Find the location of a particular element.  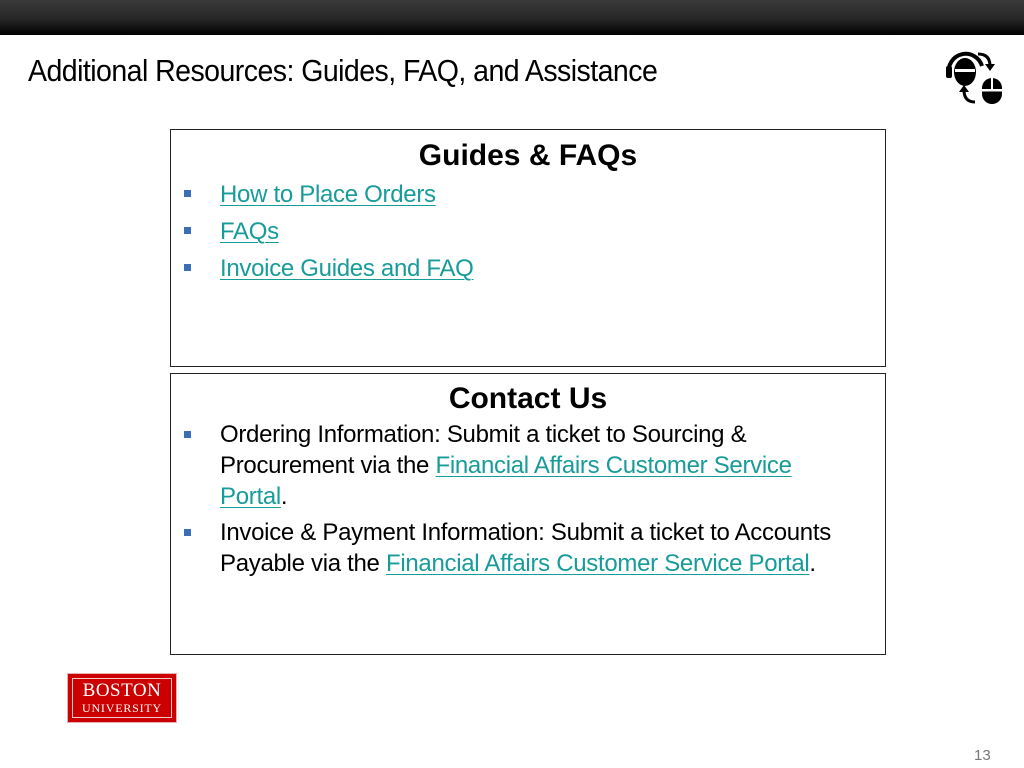

contact-heading: Contact Us is located at coordinates (528, 398).